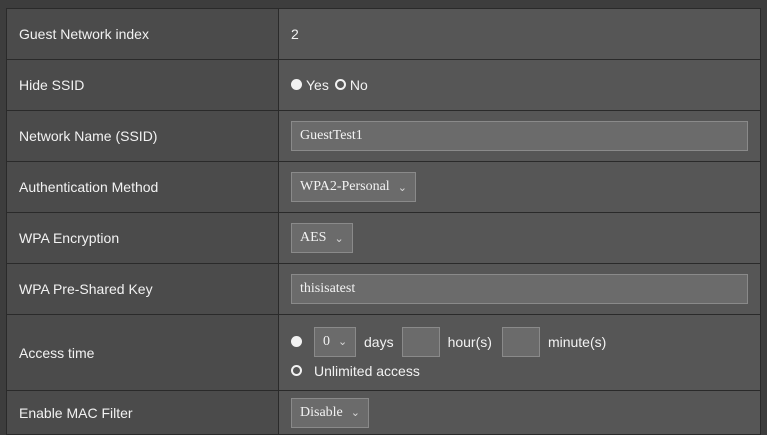 The width and height of the screenshot is (767, 435). I want to click on row-mac-filter: Enable MAC Filter Disable ⌄, so click(383, 412).